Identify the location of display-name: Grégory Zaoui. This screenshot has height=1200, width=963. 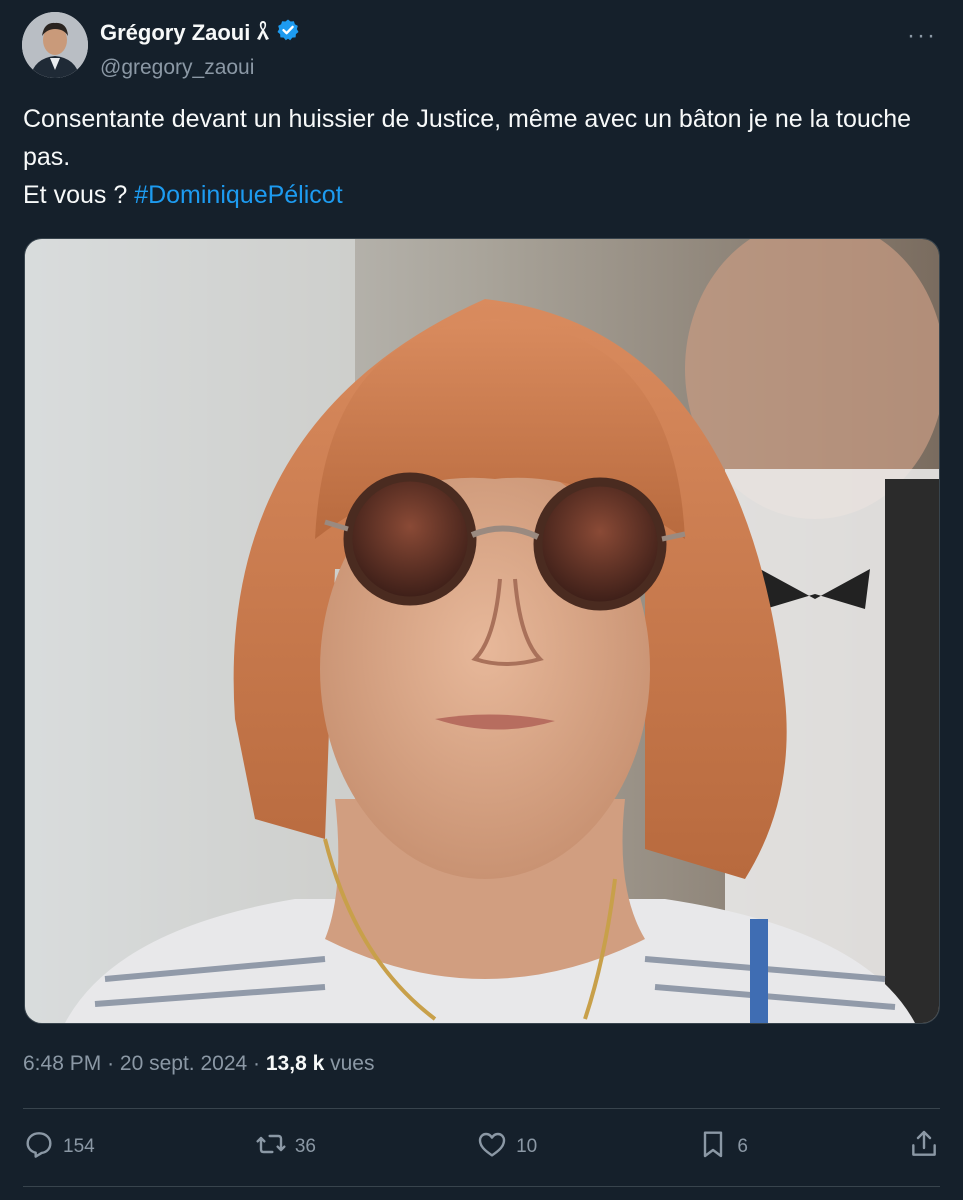
(175, 33).